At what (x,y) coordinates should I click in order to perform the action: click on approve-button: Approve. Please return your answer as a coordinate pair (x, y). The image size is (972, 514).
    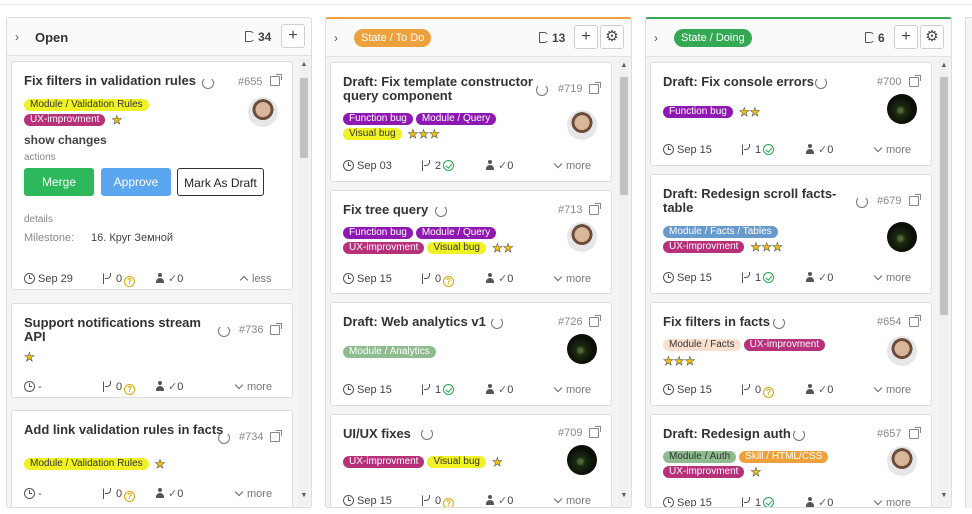
    Looking at the image, I should click on (136, 182).